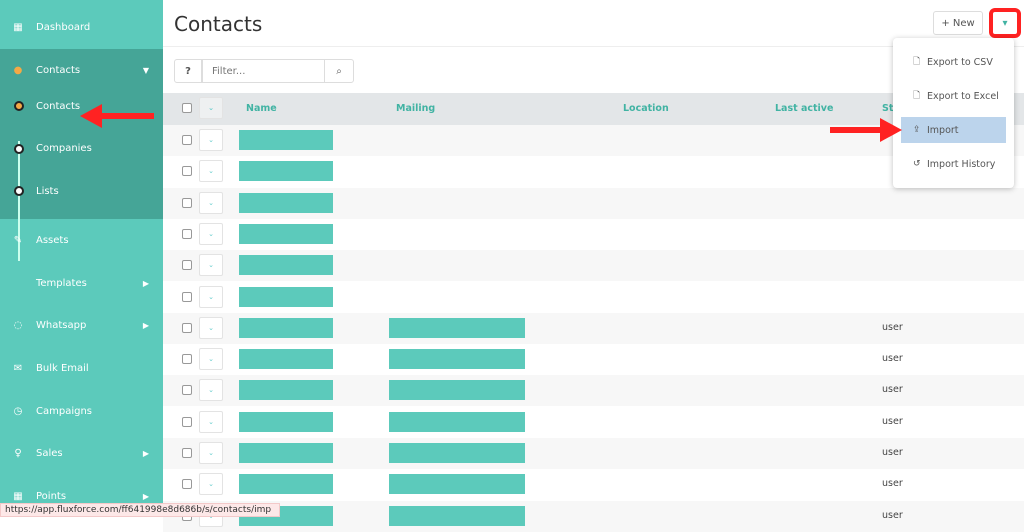  What do you see at coordinates (187, 108) in the screenshot?
I see `select-all-checkbox` at bounding box center [187, 108].